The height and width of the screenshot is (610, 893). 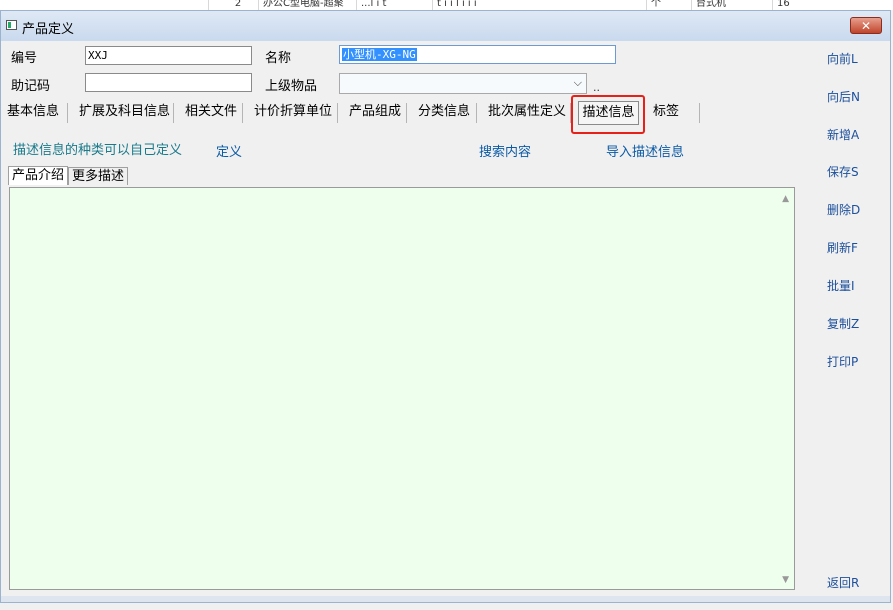 What do you see at coordinates (211, 112) in the screenshot?
I see `tab-related-files: 相关文件` at bounding box center [211, 112].